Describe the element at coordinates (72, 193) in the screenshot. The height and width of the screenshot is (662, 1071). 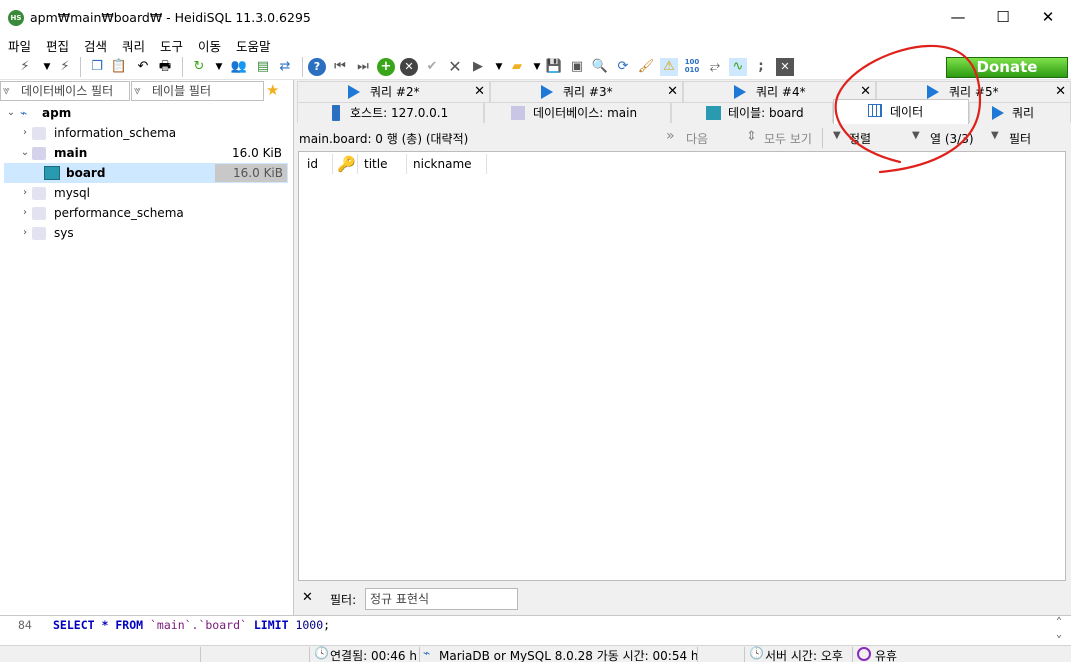
I see `tree-item-label: mysql` at that location.